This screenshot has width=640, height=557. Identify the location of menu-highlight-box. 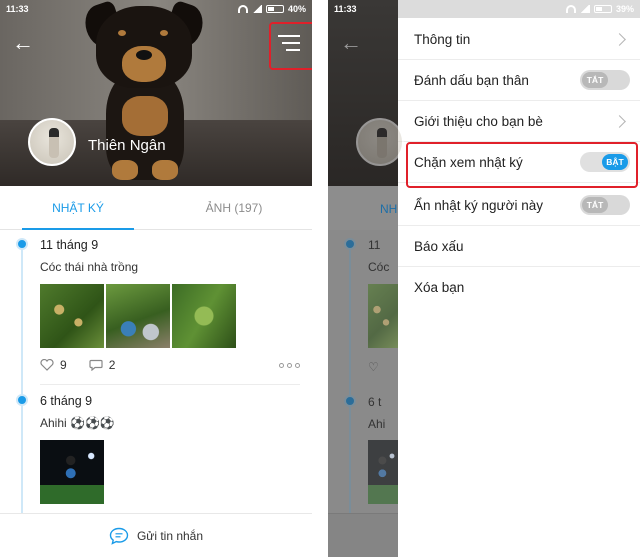
(290, 46).